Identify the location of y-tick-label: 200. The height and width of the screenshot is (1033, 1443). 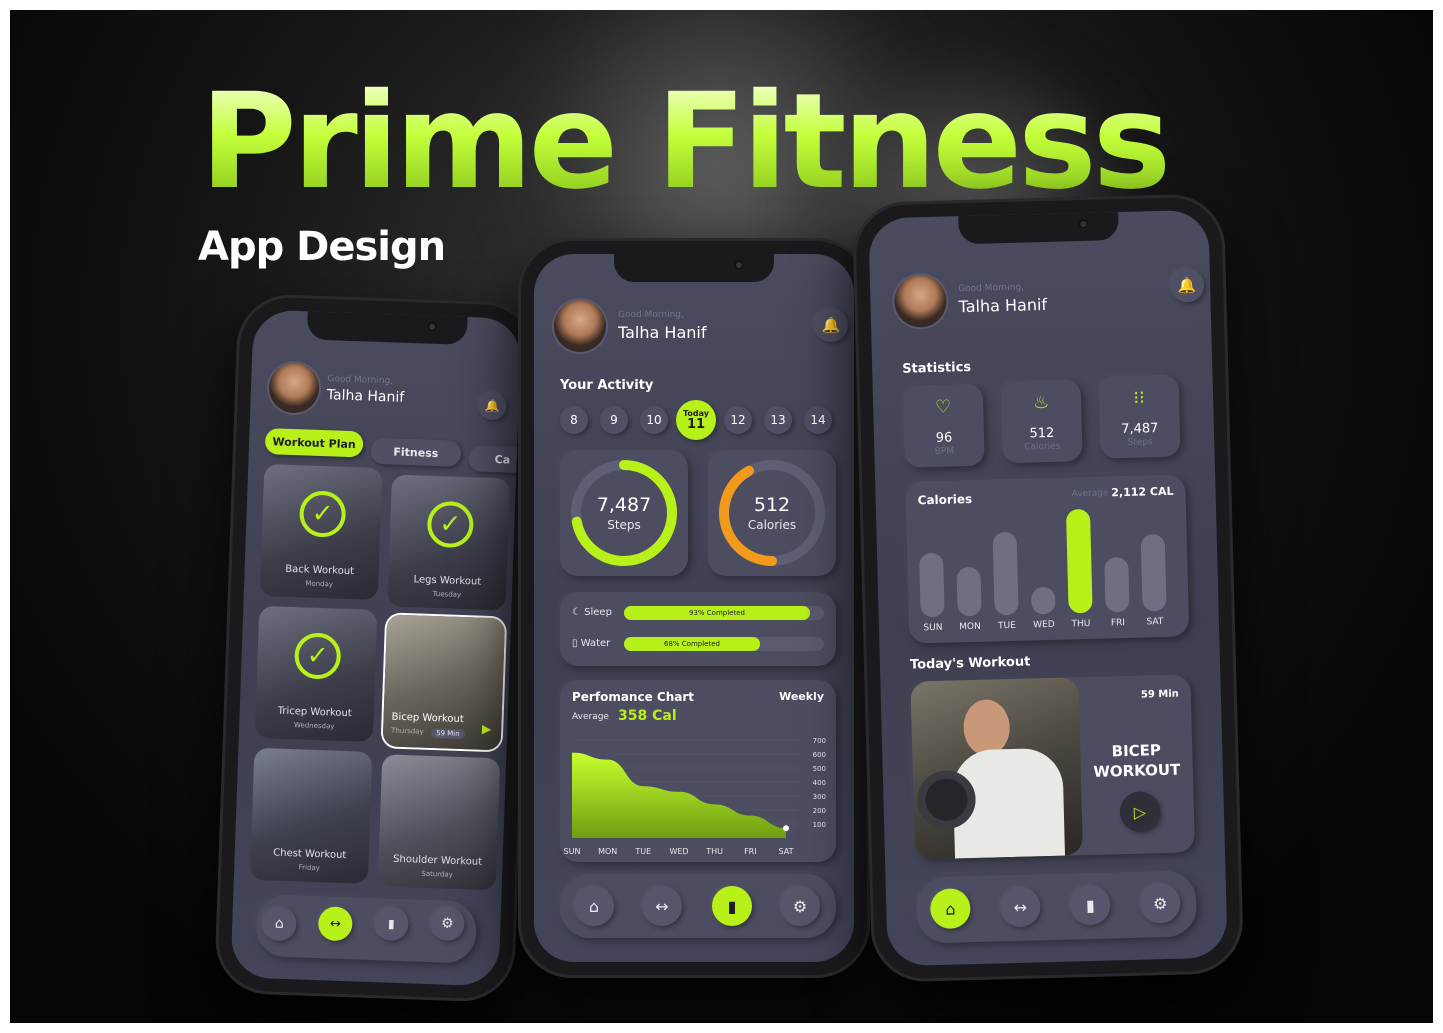
(819, 811).